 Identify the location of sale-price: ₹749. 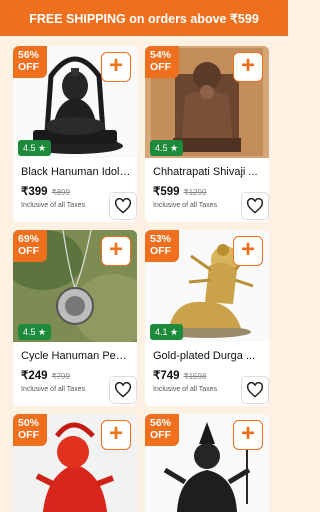
(166, 376).